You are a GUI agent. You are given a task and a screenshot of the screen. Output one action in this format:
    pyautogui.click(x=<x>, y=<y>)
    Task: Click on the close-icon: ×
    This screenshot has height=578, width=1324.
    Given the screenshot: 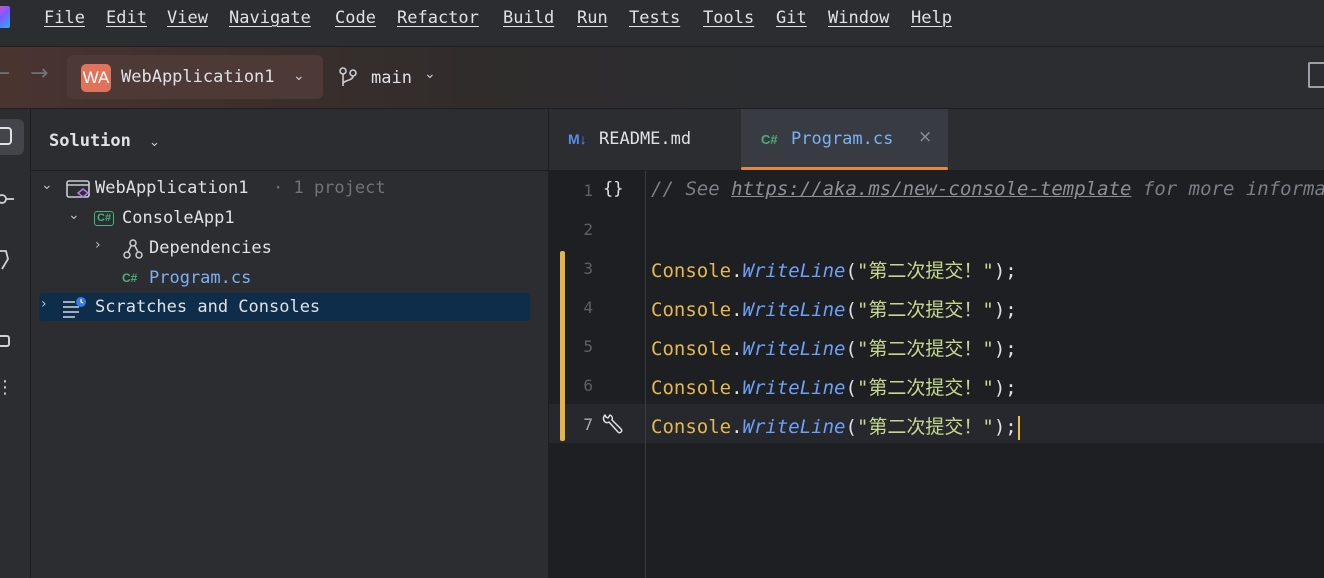 What is the action you would take?
    pyautogui.click(x=925, y=137)
    